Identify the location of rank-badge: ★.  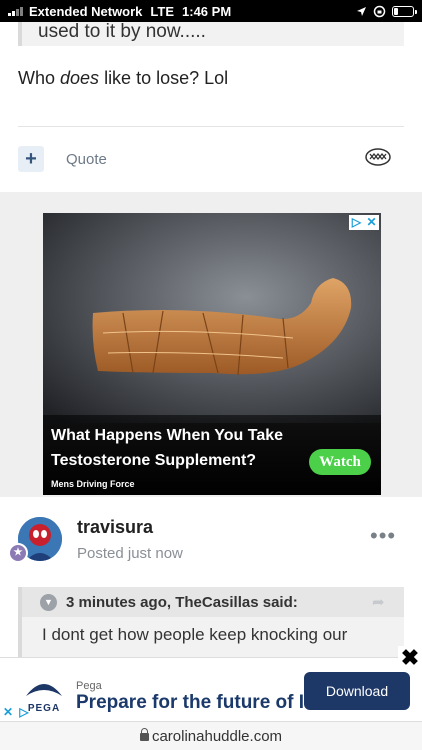
(18, 553).